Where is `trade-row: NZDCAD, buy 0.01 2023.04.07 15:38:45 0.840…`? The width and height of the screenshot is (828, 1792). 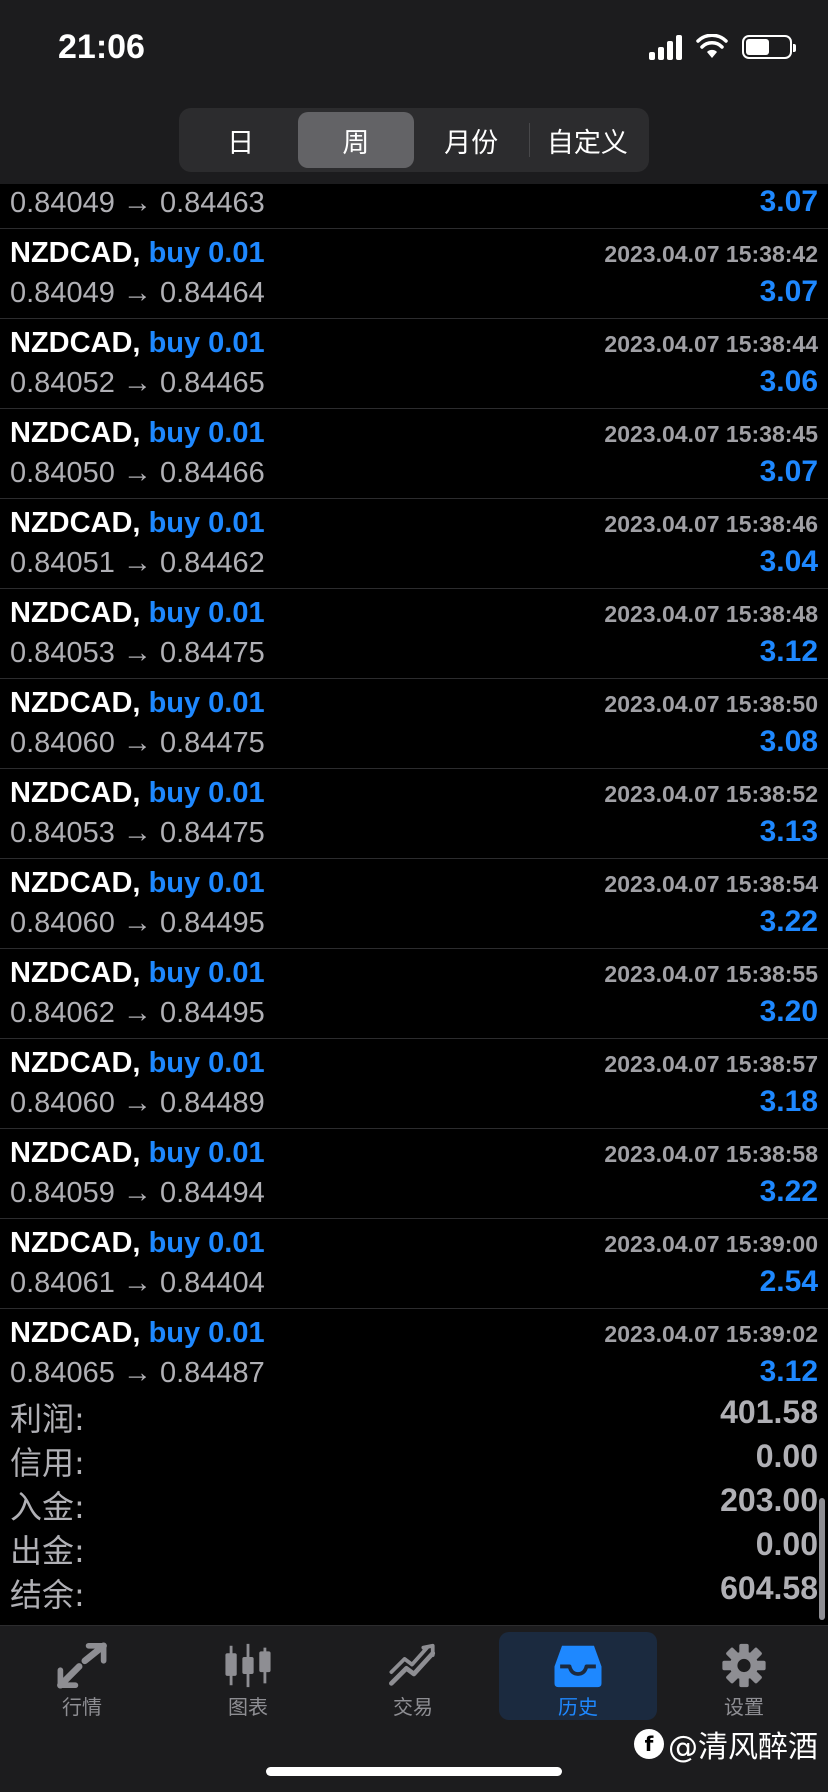
trade-row: NZDCAD, buy 0.01 2023.04.07 15:38:45 0.840… is located at coordinates (414, 454).